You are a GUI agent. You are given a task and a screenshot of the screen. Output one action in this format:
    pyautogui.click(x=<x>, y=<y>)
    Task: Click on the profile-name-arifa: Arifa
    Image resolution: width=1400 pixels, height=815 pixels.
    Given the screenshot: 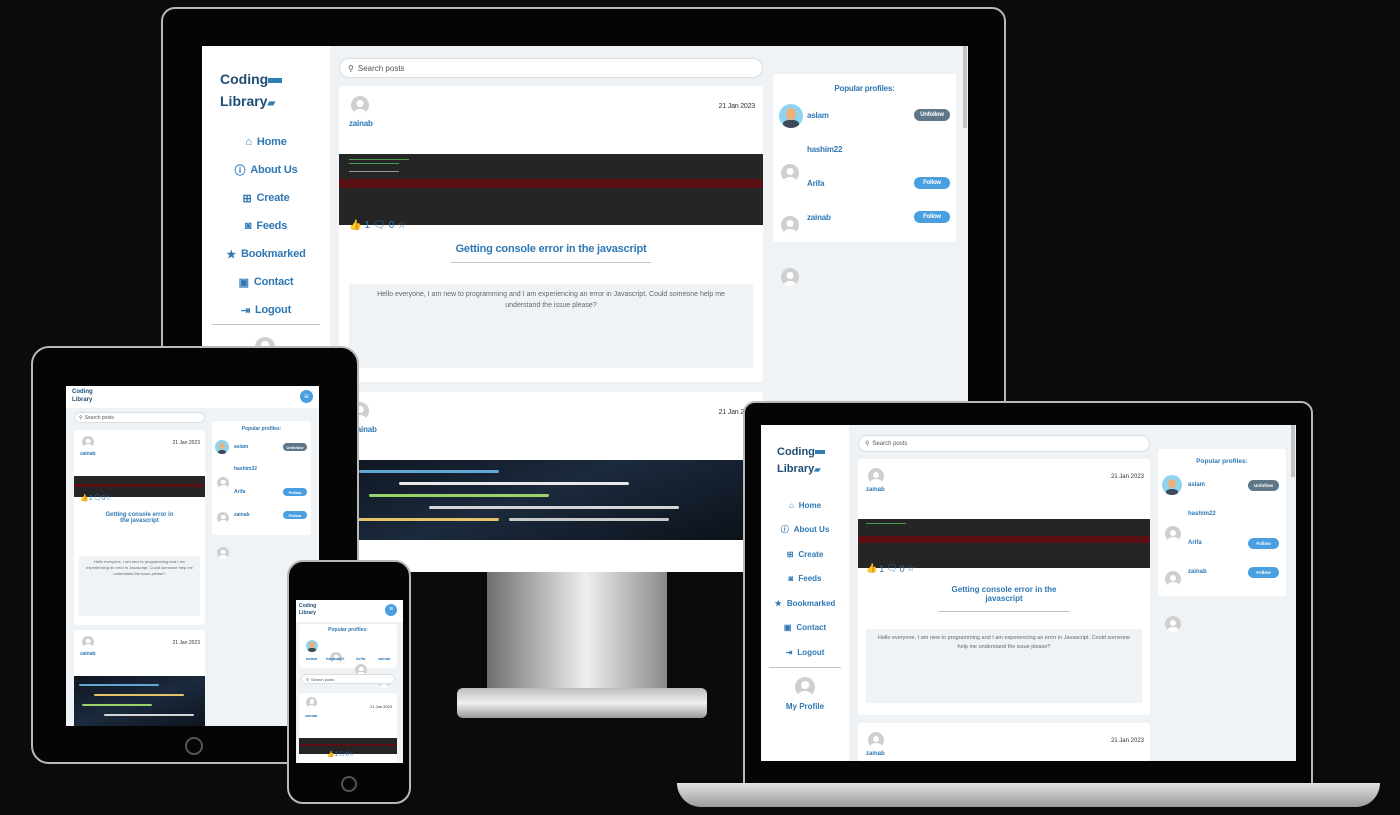 What is the action you would take?
    pyautogui.click(x=815, y=183)
    